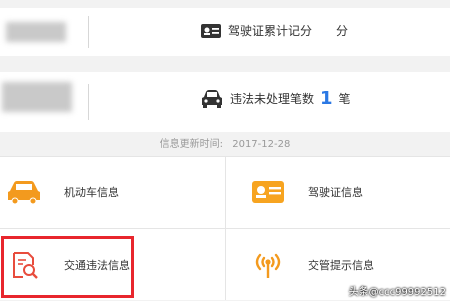 This screenshot has height=301, width=450. What do you see at coordinates (341, 265) in the screenshot?
I see `menu-traffic-tips-label: 交管提示信息` at bounding box center [341, 265].